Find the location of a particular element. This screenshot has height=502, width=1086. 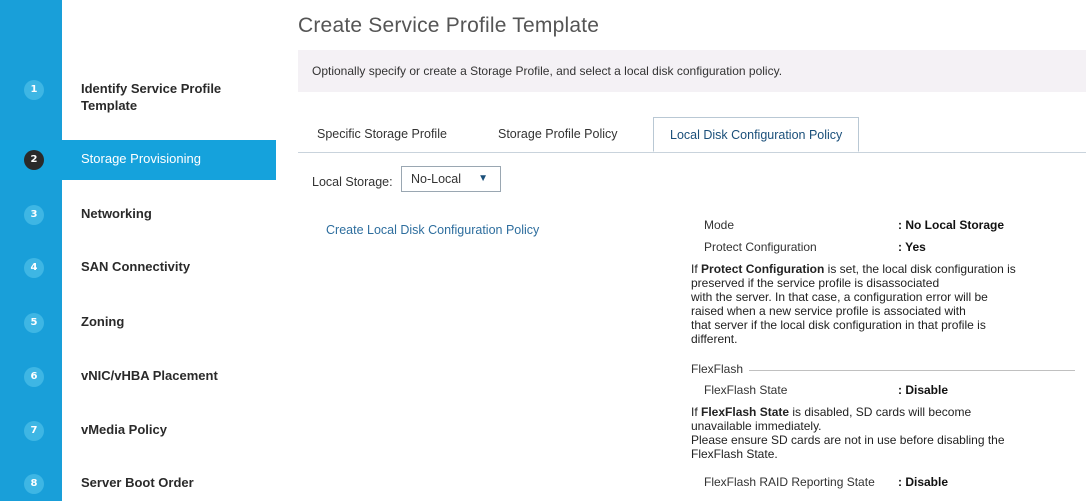

local-storage-value: No-Local is located at coordinates (436, 179).